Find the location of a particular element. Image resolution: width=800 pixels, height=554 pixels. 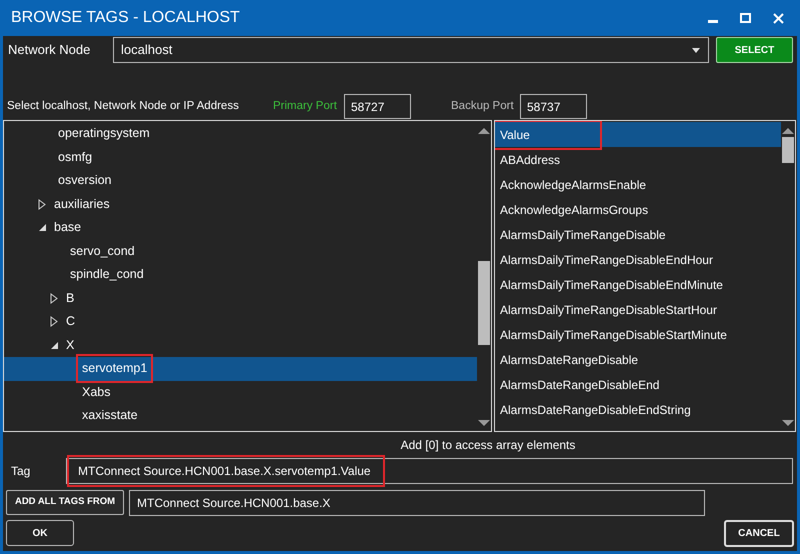

tree-item: auxiliaries is located at coordinates (240, 204).